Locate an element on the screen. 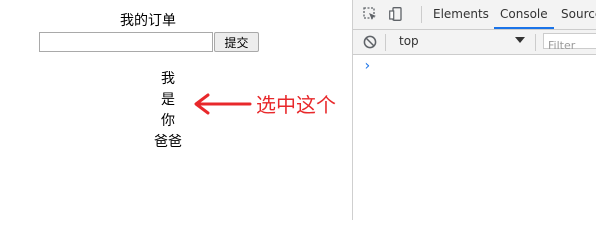 This screenshot has height=240, width=596. chevron-down-icon is located at coordinates (520, 40).